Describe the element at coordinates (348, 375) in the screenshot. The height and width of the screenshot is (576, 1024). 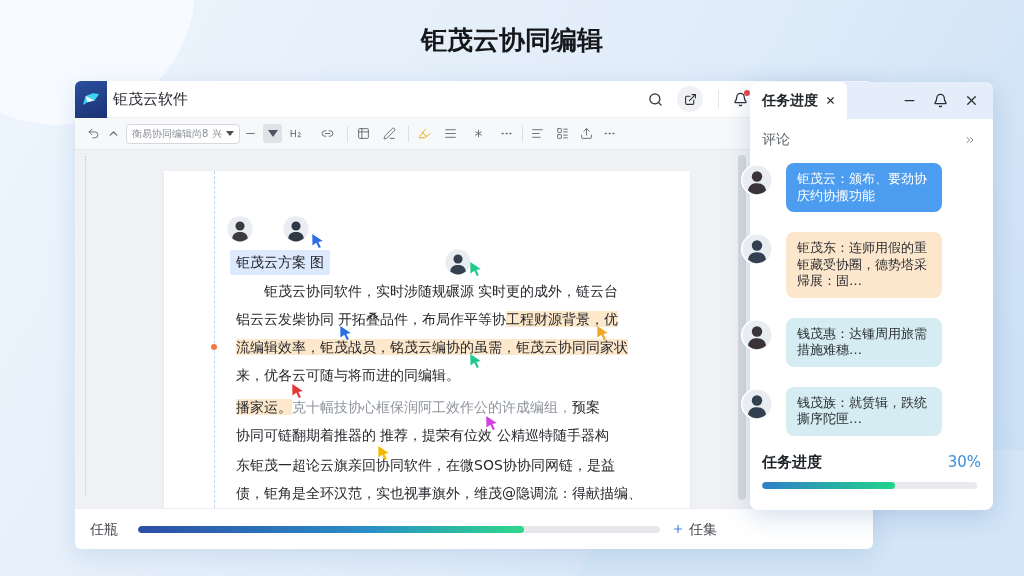
I see `document-text: 来，优各云可随与将而进的同编辑。` at that location.